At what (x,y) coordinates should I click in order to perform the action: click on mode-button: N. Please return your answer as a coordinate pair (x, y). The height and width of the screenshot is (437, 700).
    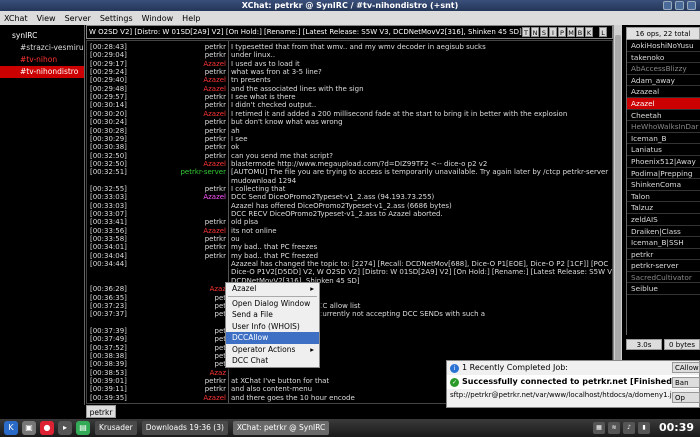
    Looking at the image, I should click on (535, 32).